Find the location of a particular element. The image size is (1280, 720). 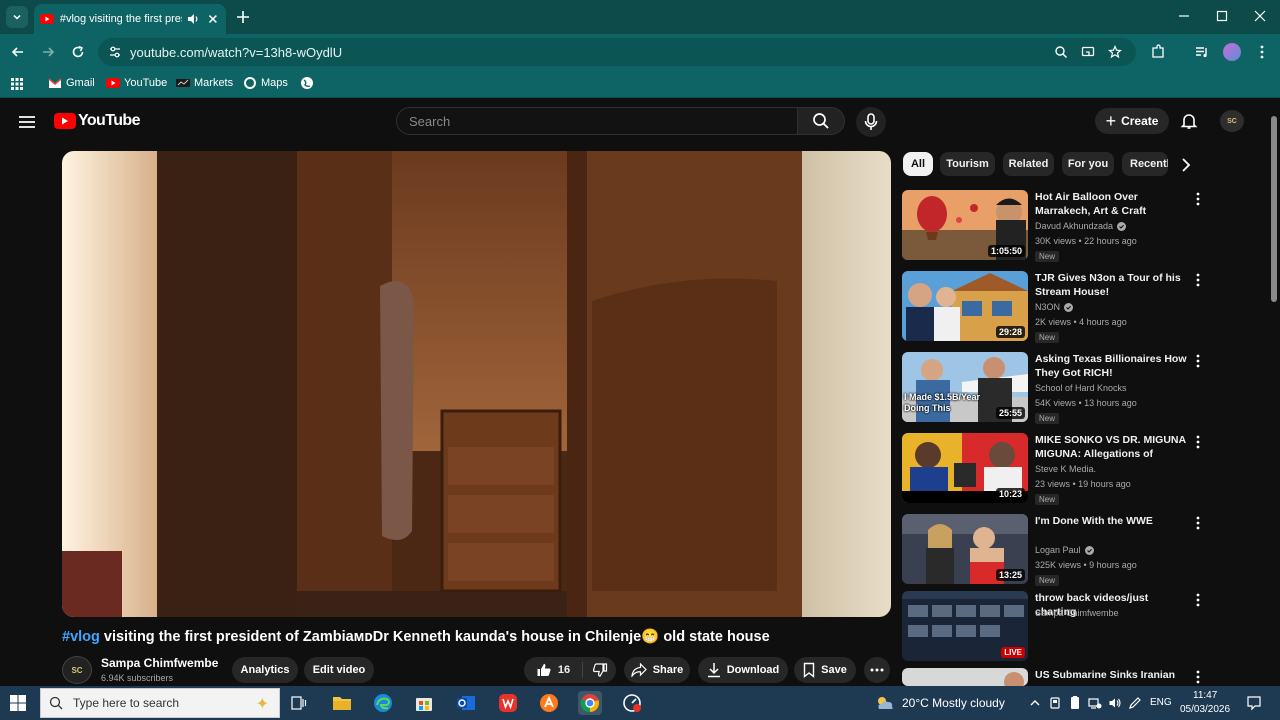

extensions-icon is located at coordinates (1158, 52).